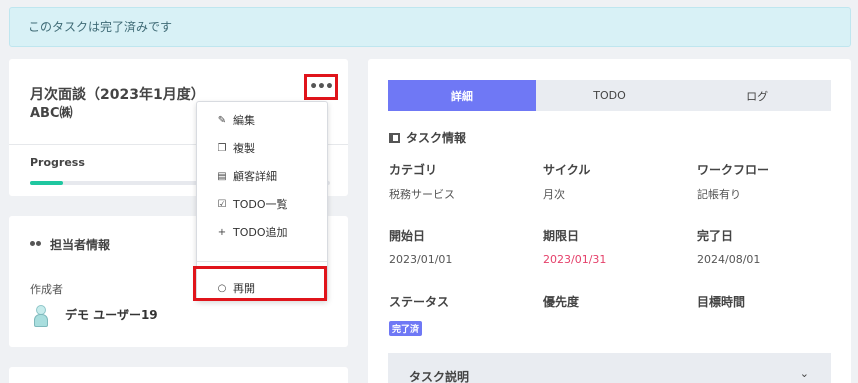 This screenshot has width=858, height=383. What do you see at coordinates (804, 373) in the screenshot?
I see `chevron-down-icon: ⌄` at bounding box center [804, 373].